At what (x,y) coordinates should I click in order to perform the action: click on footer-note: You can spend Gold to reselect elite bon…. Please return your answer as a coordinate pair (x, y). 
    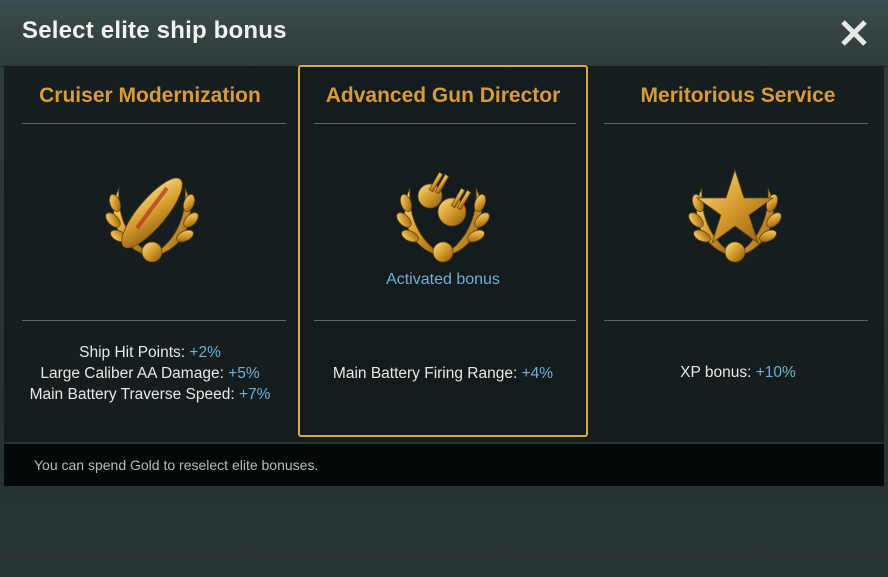
    Looking at the image, I should click on (176, 465).